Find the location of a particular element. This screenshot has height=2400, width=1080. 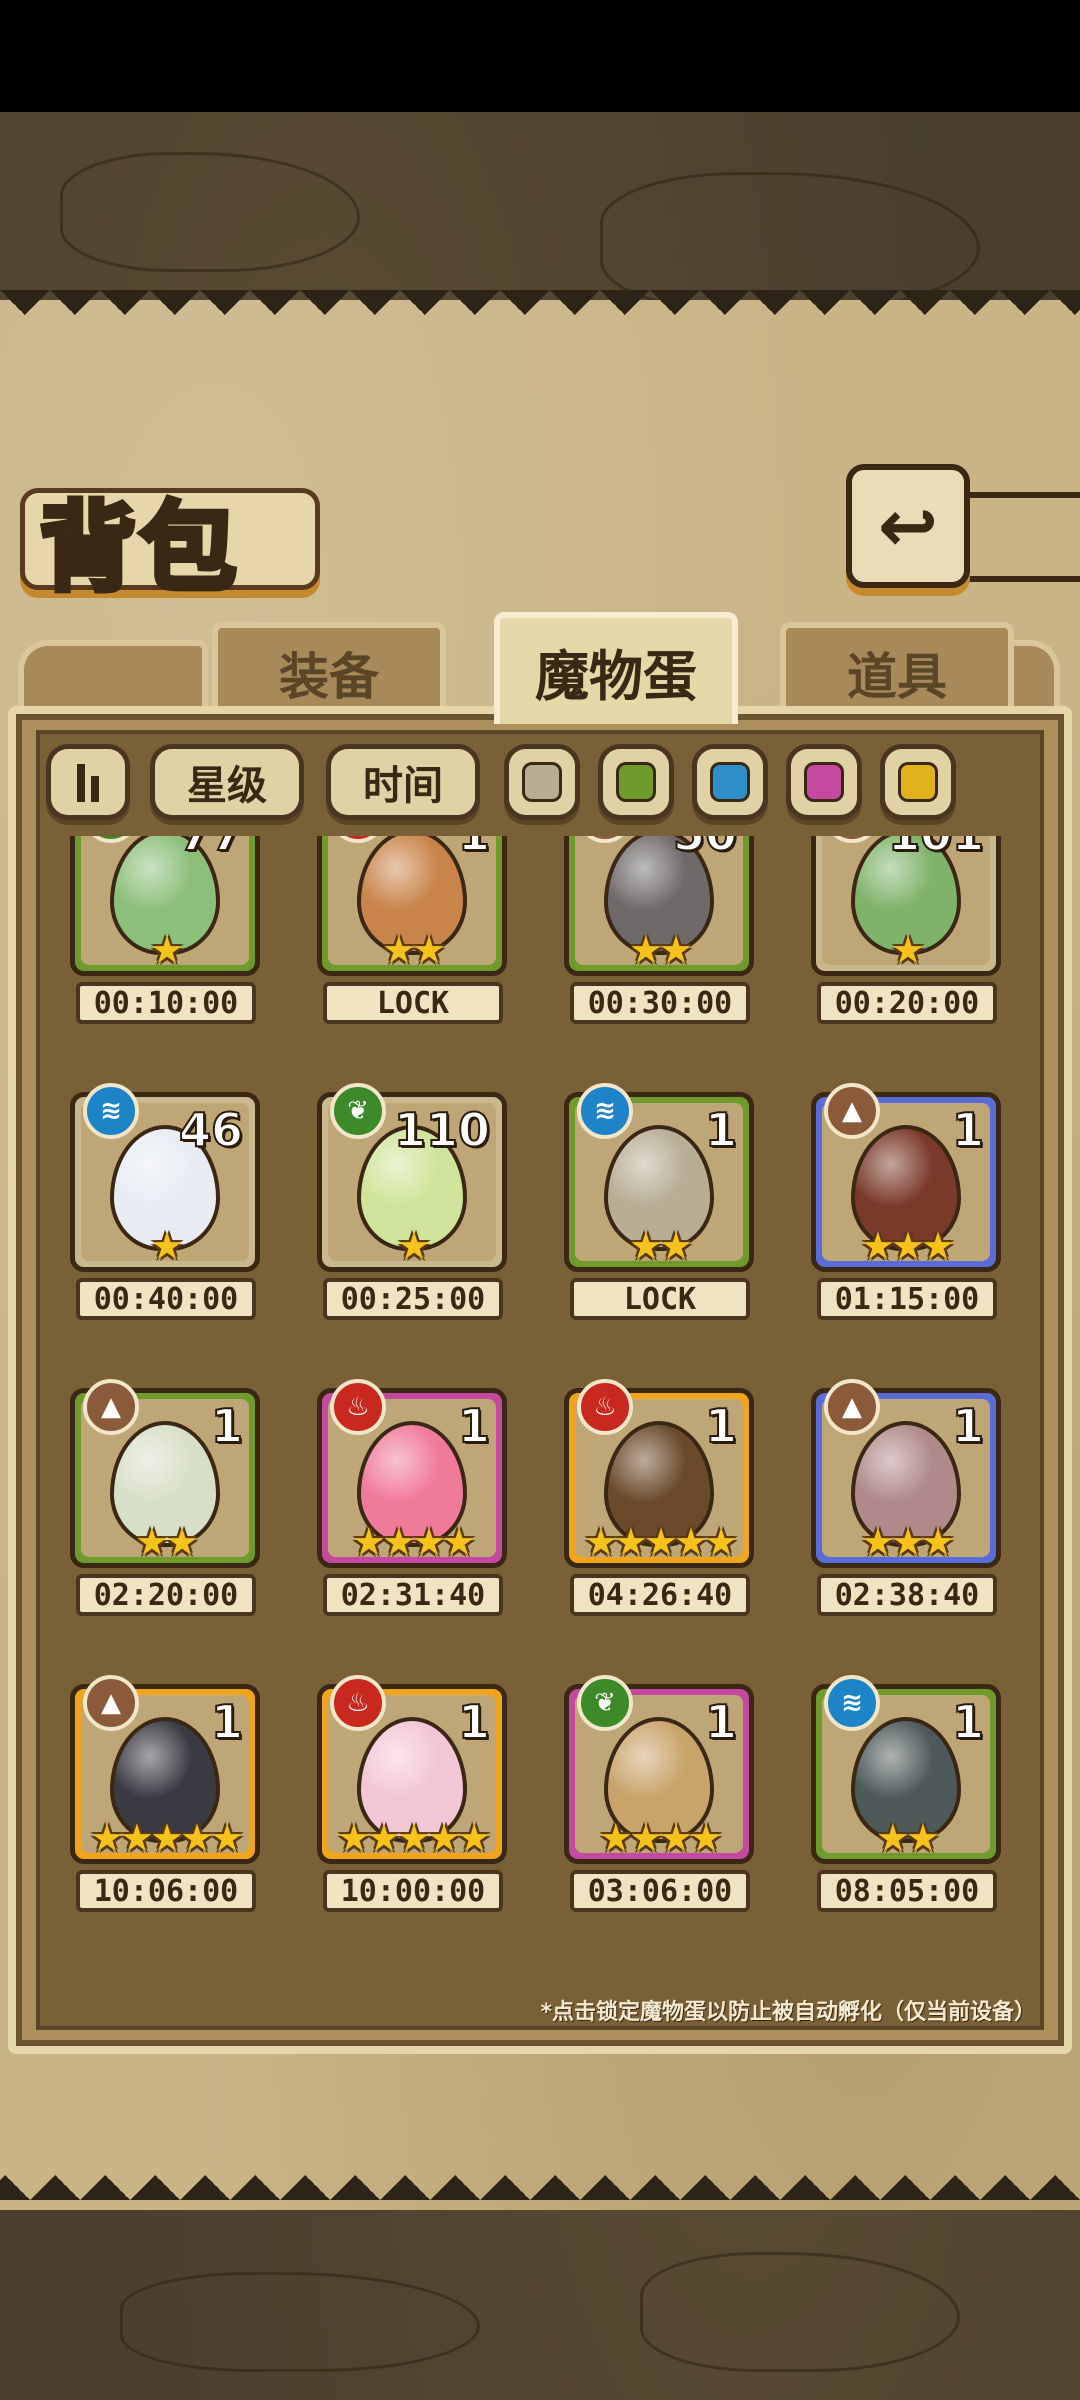

back-button: ↩ is located at coordinates (908, 526).